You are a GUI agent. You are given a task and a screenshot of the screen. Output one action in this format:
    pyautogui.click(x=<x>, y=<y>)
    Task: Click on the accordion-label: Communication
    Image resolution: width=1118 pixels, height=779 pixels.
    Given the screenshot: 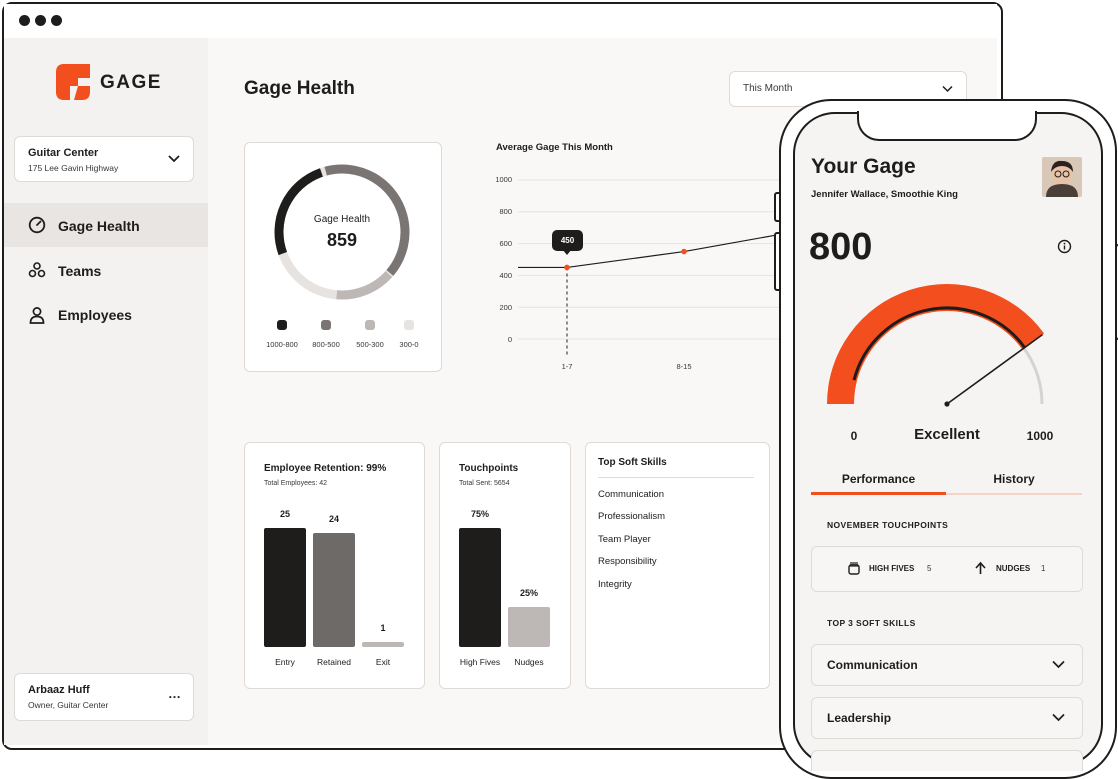 What is the action you would take?
    pyautogui.click(x=872, y=665)
    